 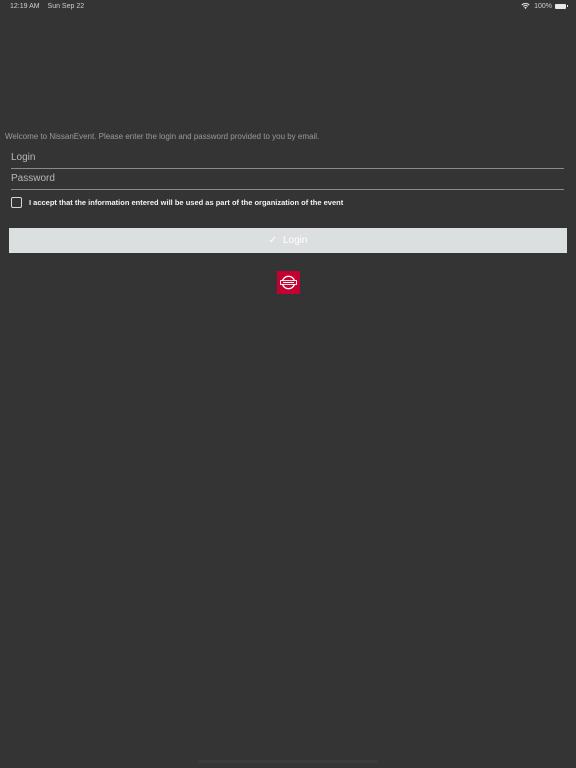 What do you see at coordinates (66, 6) in the screenshot?
I see `status-date: Sun Sep 22` at bounding box center [66, 6].